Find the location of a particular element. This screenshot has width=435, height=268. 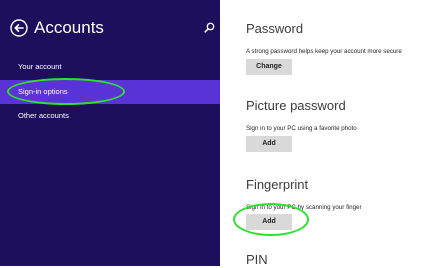

section-title-password: Password is located at coordinates (275, 28).